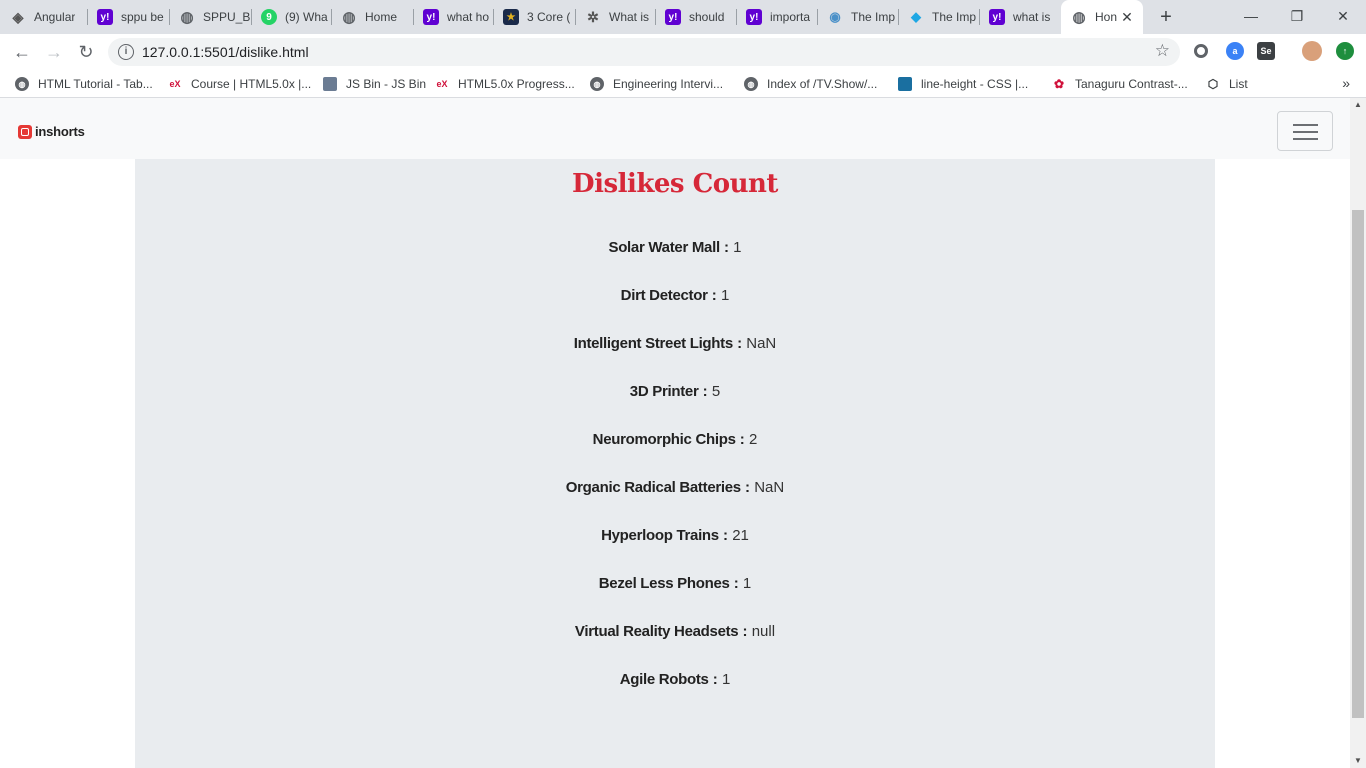 The image size is (1366, 768). Describe the element at coordinates (664, 295) in the screenshot. I see `item-name: Dirt Detector` at that location.